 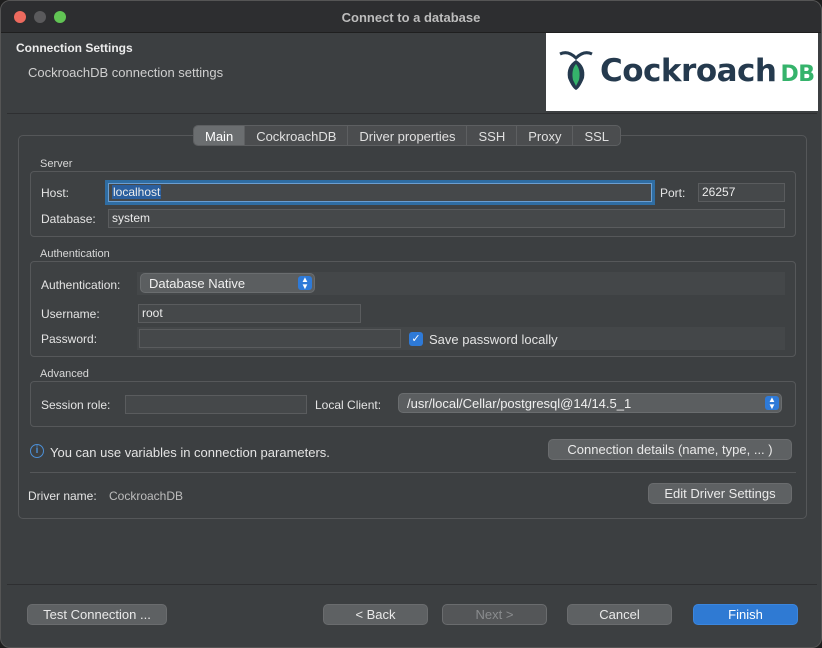 I want to click on info-icon: i, so click(x=37, y=451).